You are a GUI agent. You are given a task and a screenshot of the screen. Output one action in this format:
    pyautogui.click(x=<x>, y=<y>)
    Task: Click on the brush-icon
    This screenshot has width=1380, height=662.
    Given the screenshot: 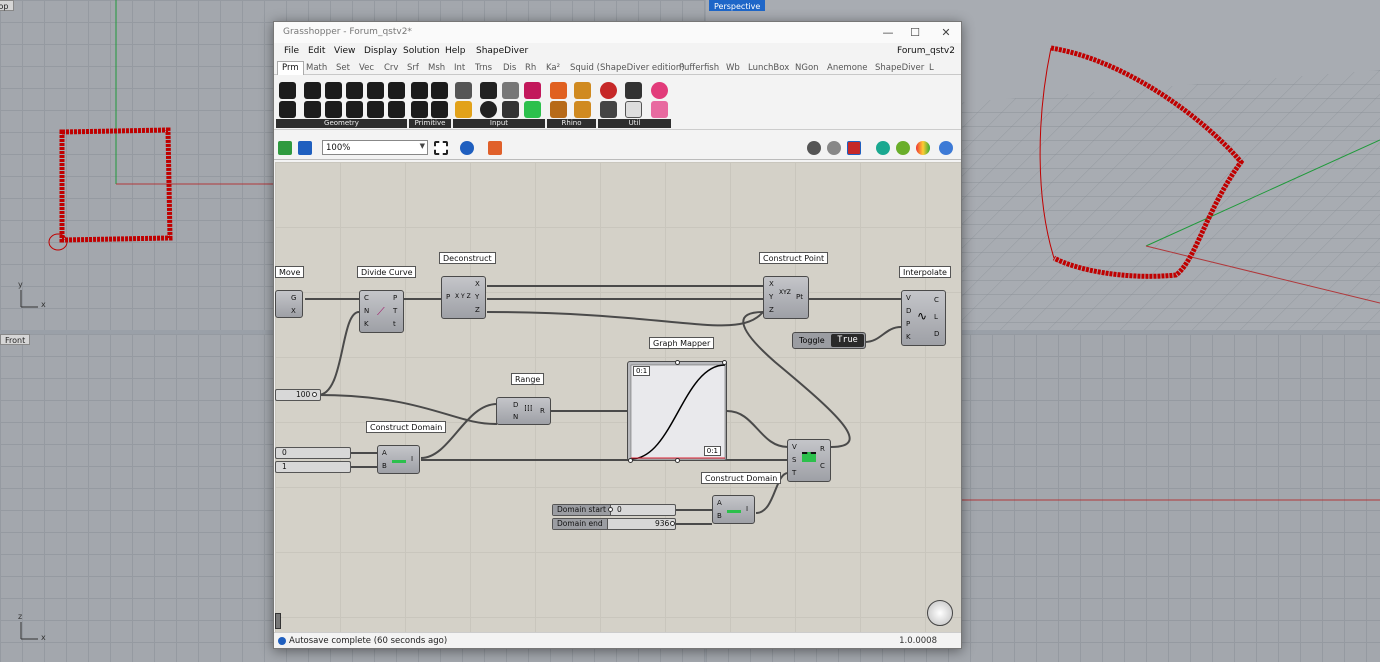 What is the action you would take?
    pyautogui.click(x=495, y=148)
    